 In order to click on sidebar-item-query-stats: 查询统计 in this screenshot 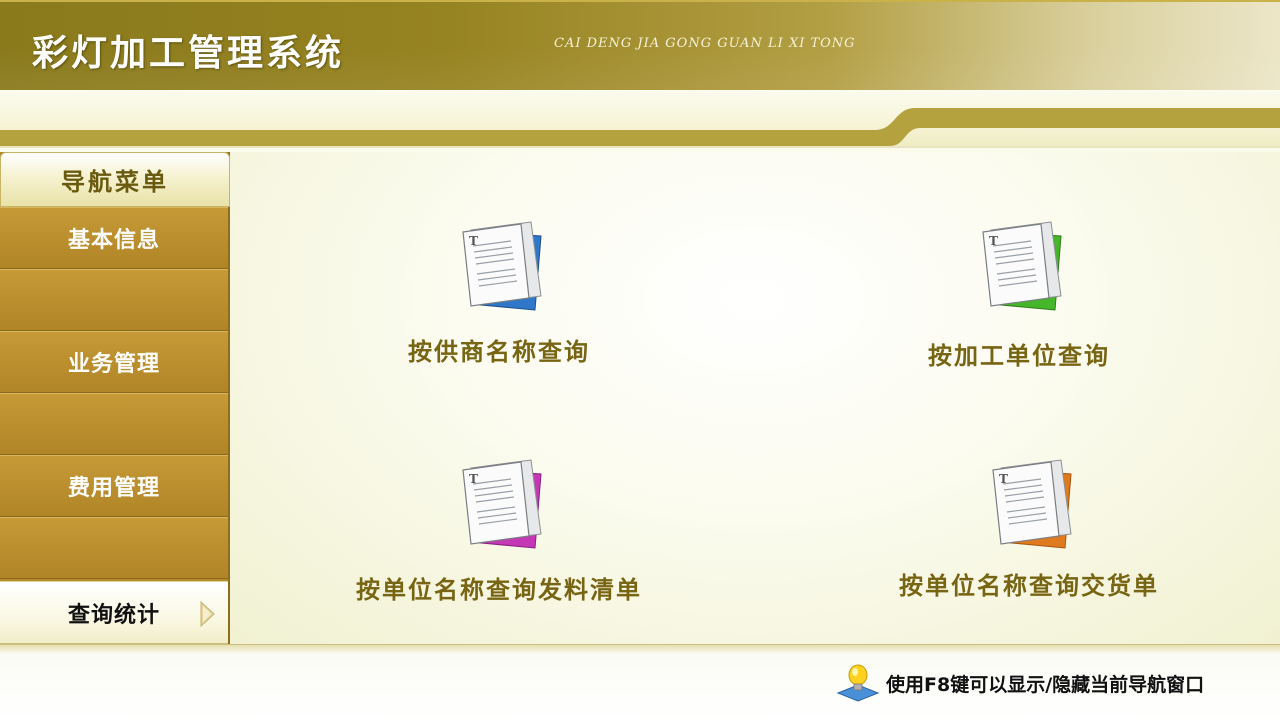, I will do `click(114, 612)`.